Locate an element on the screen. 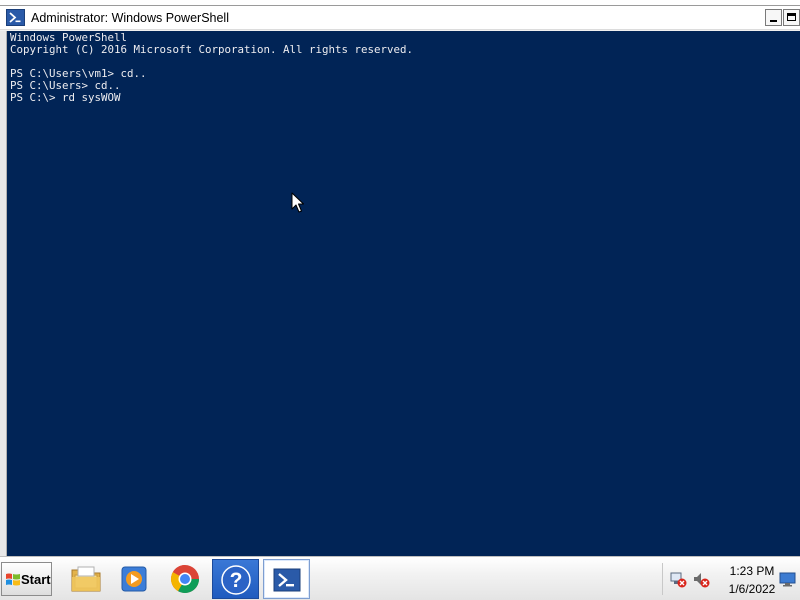  console-prompt-line: PS C:\> rd sysWOW is located at coordinates (211, 98).